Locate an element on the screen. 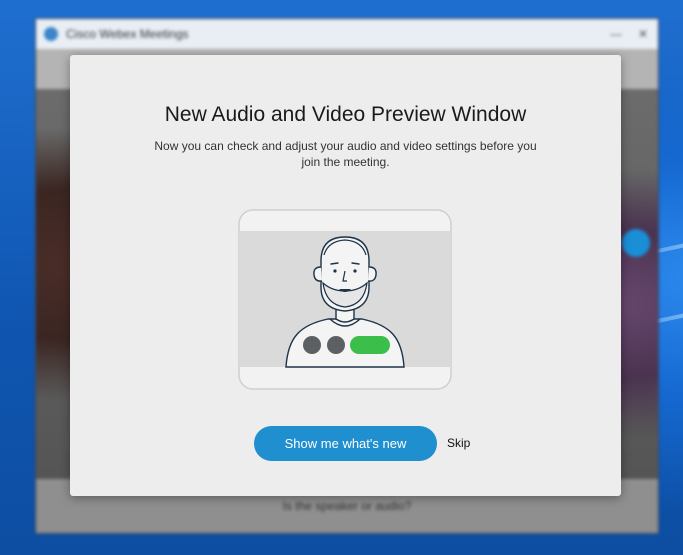  skip-button: Skip is located at coordinates (458, 443).